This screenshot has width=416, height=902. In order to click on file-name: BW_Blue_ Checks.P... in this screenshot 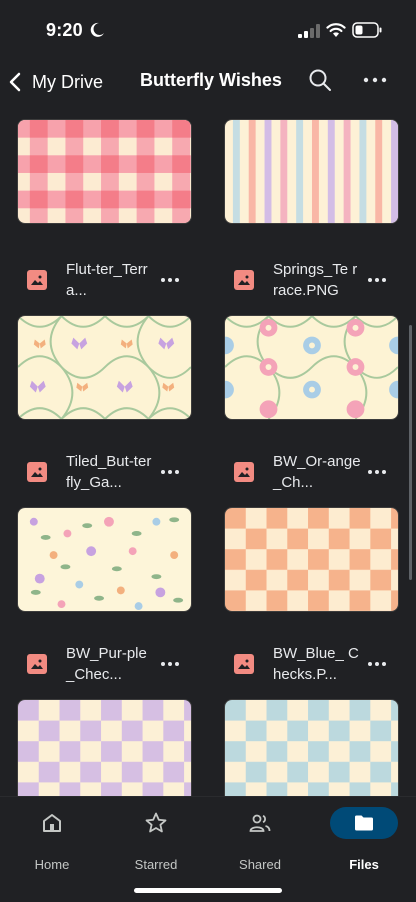, I will do `click(316, 664)`.